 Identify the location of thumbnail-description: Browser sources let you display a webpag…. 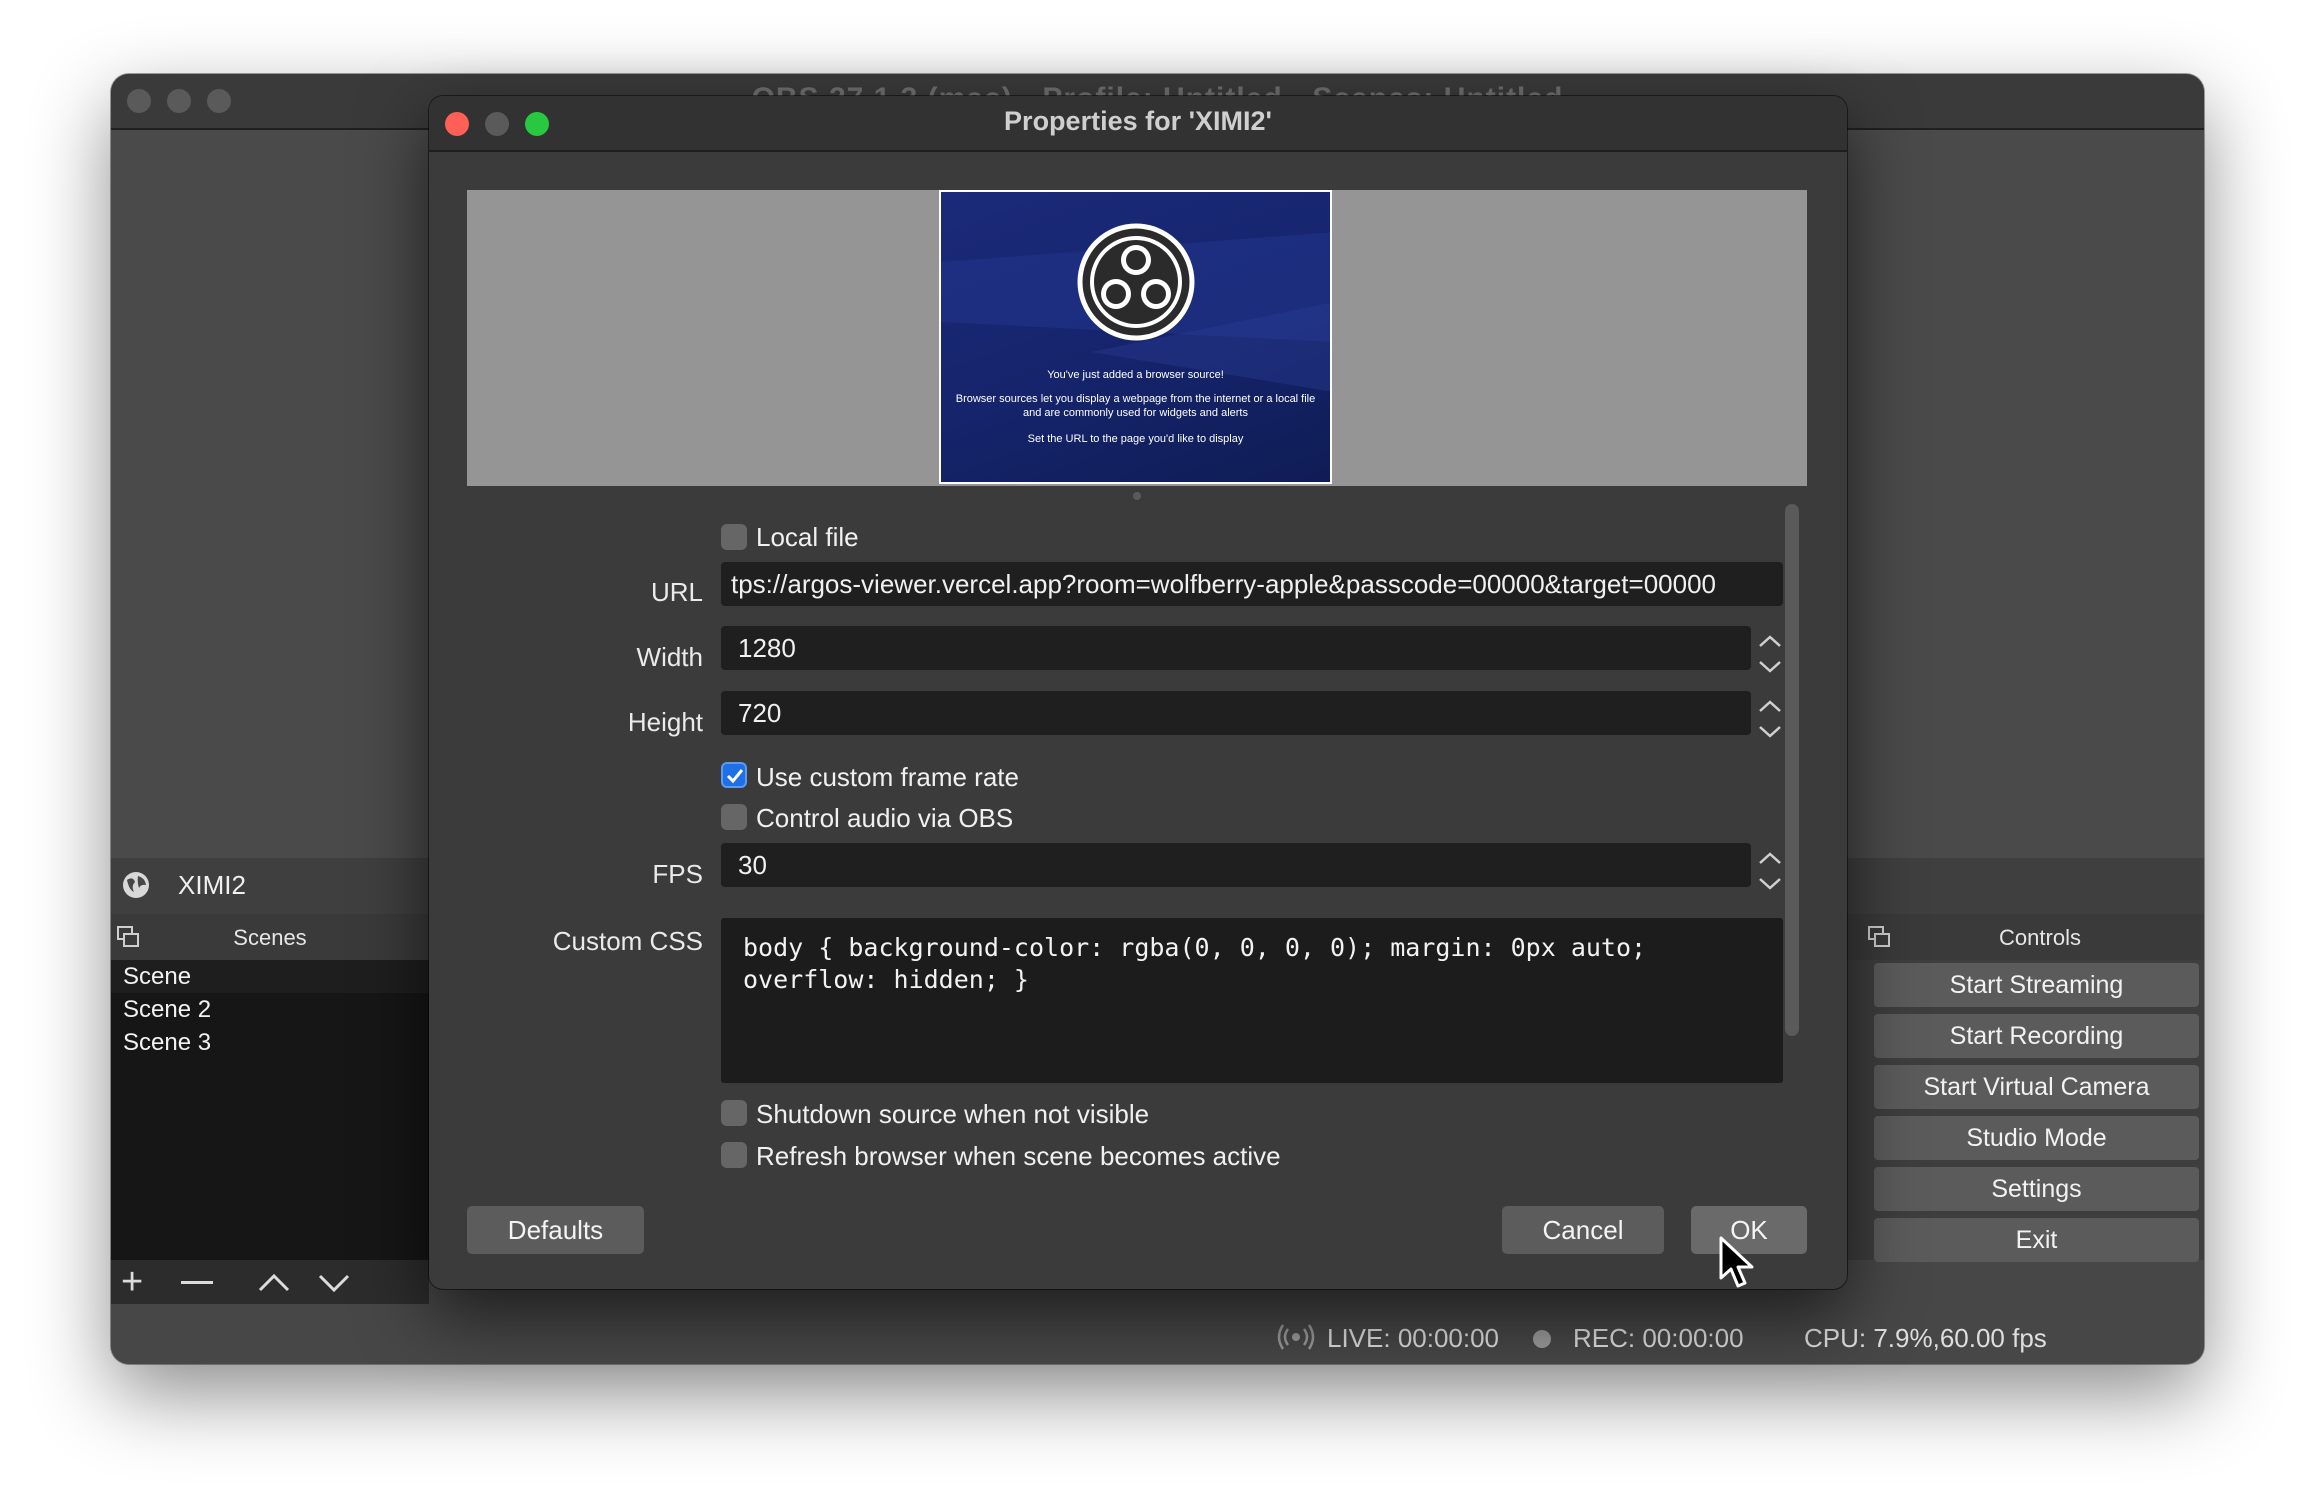
(1135, 406).